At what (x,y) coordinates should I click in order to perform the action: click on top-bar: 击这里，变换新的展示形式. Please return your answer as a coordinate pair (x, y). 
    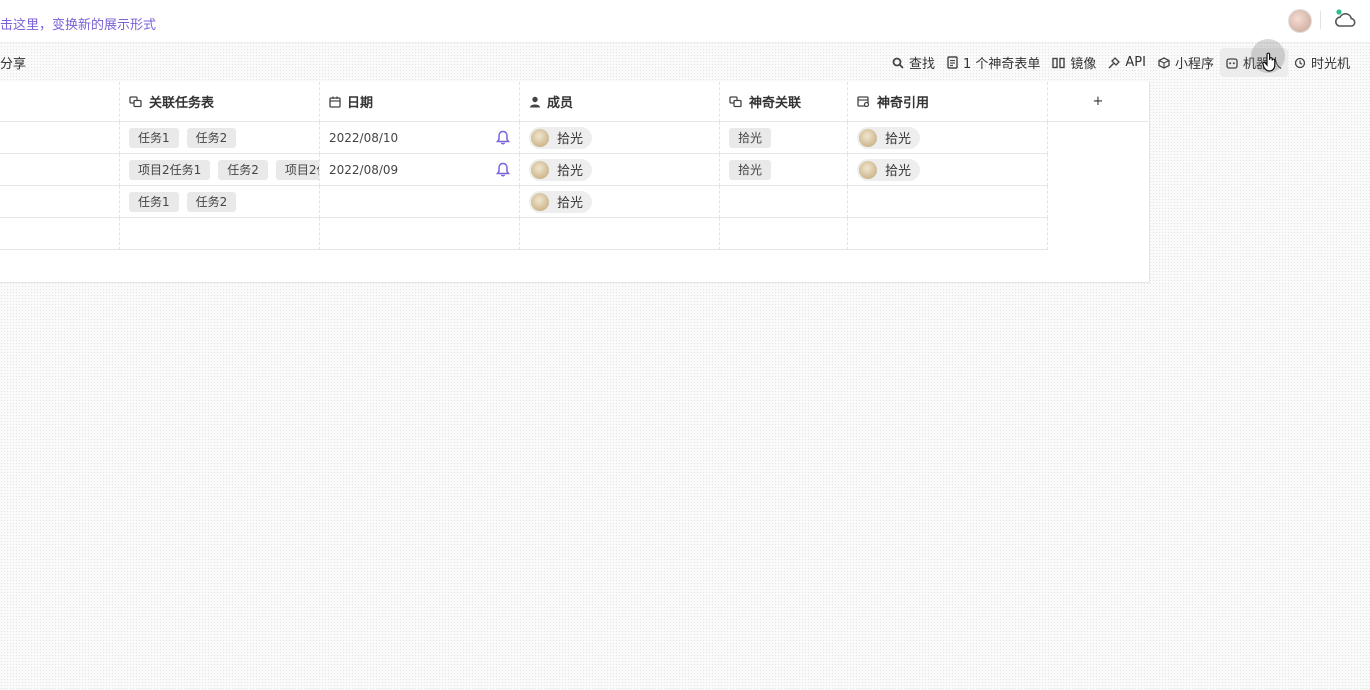
    Looking at the image, I should click on (685, 21).